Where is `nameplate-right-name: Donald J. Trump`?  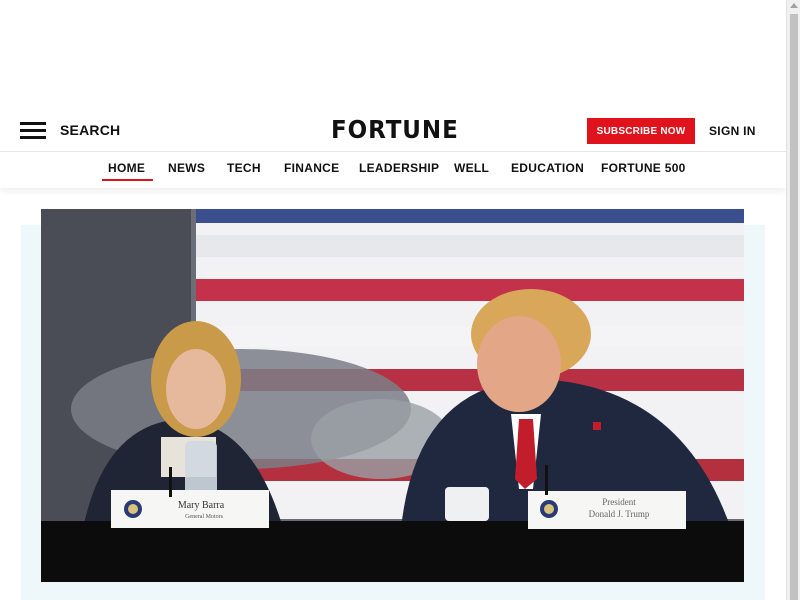 nameplate-right-name: Donald J. Trump is located at coordinates (619, 514).